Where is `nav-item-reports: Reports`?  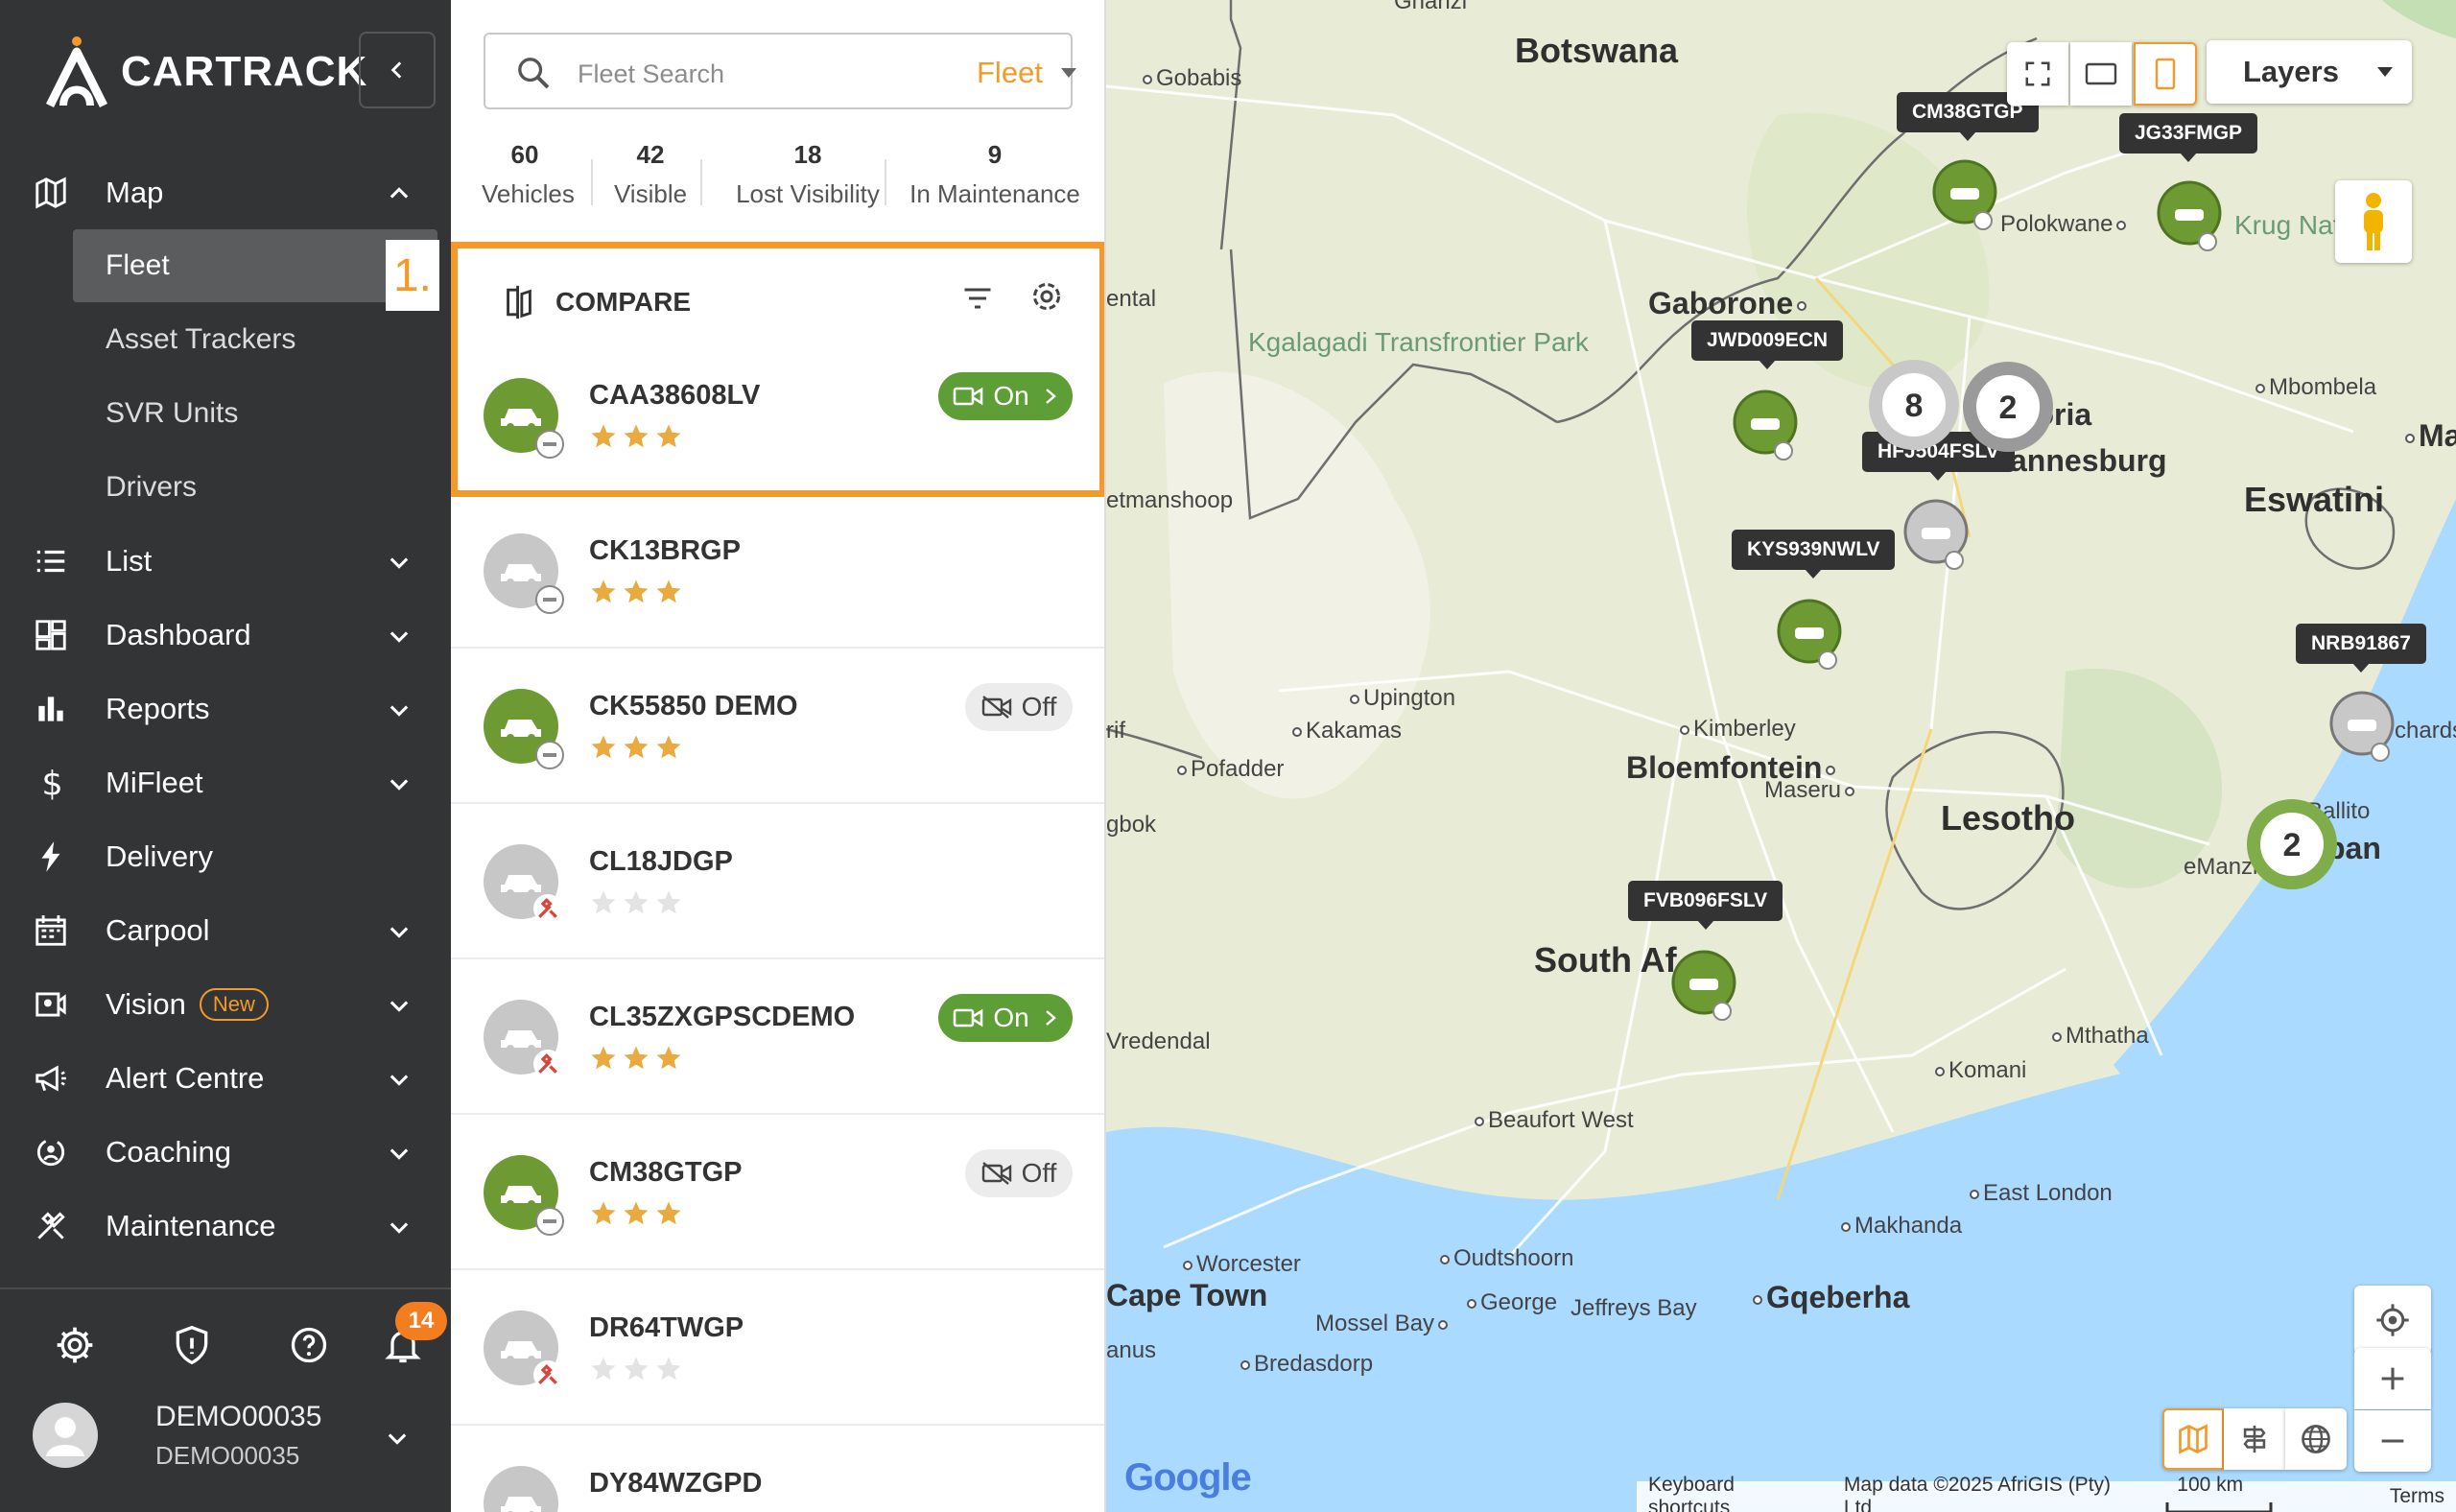
nav-item-reports: Reports is located at coordinates (225, 708).